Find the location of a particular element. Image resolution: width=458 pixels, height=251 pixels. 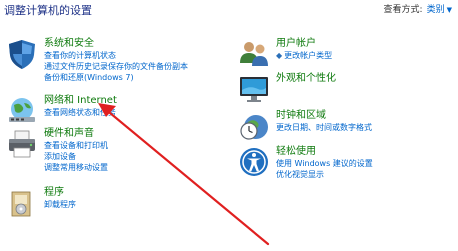

link-date-time-format: 更改日期、时间或数字格式 is located at coordinates (324, 127).